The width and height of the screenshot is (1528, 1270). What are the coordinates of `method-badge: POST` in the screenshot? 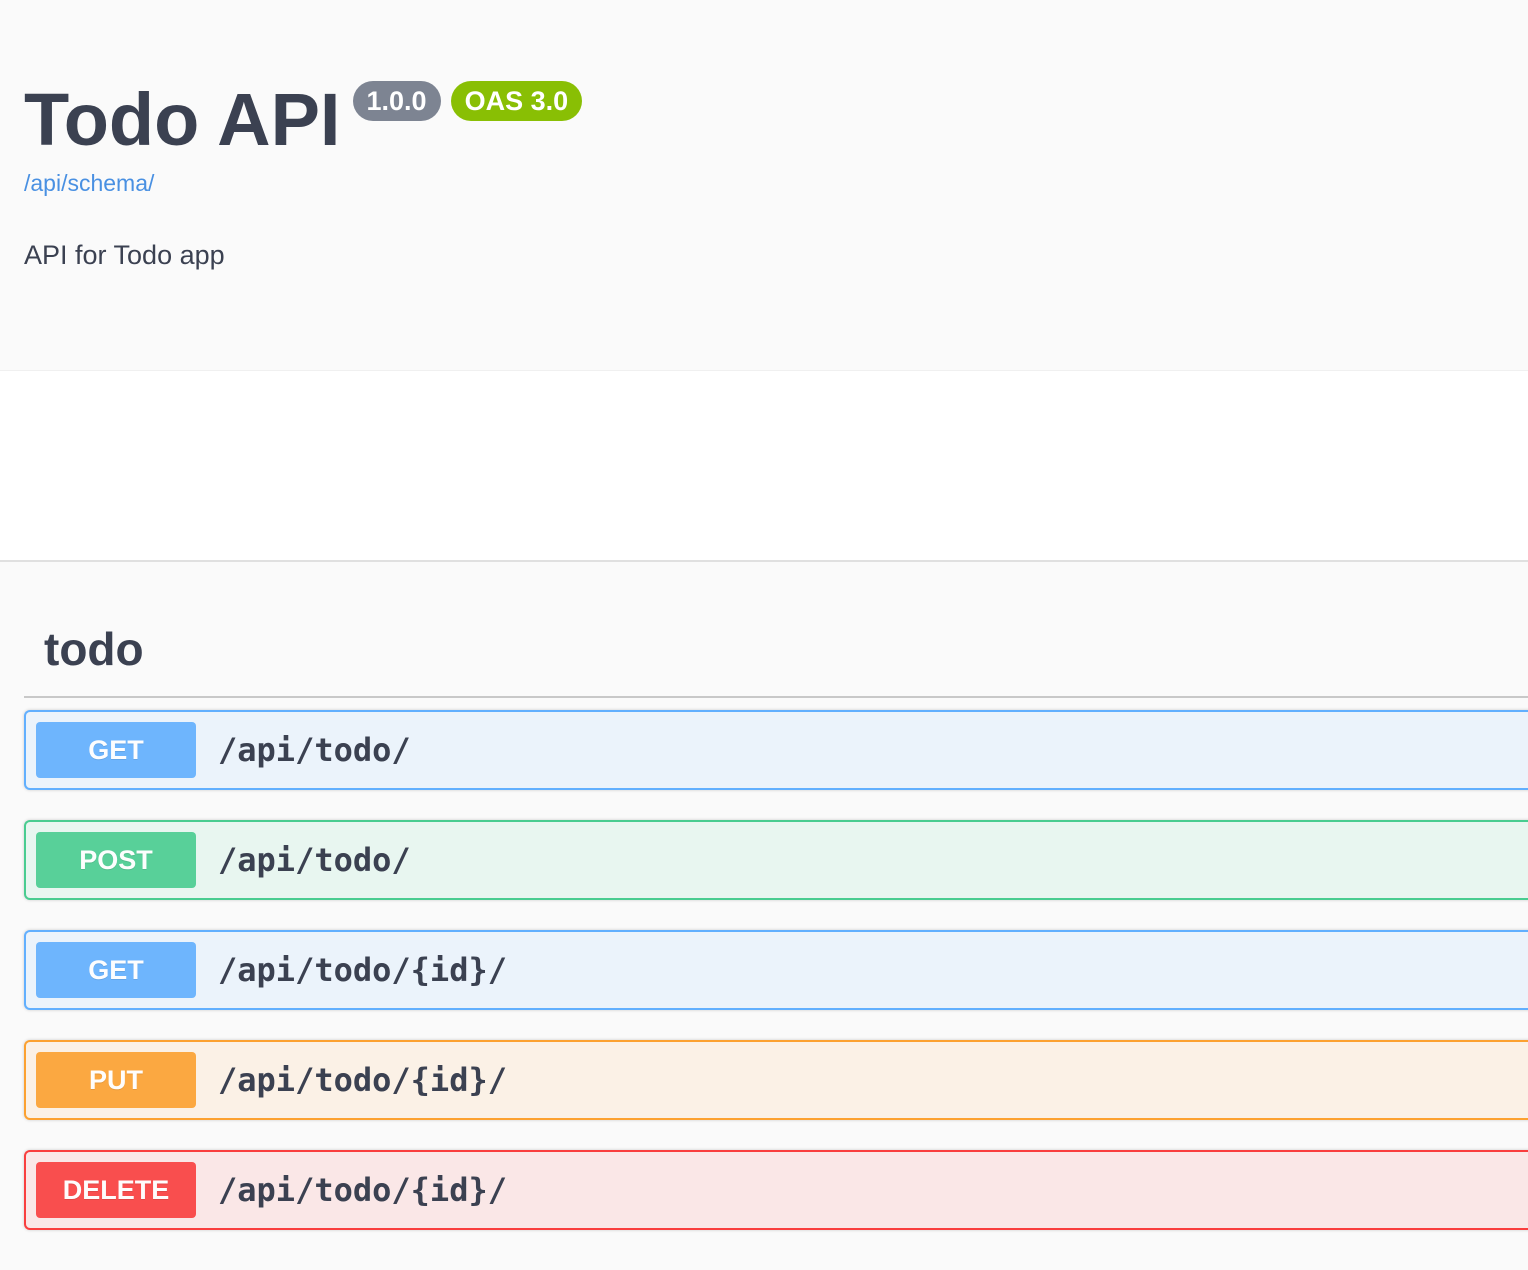 It's located at (116, 860).